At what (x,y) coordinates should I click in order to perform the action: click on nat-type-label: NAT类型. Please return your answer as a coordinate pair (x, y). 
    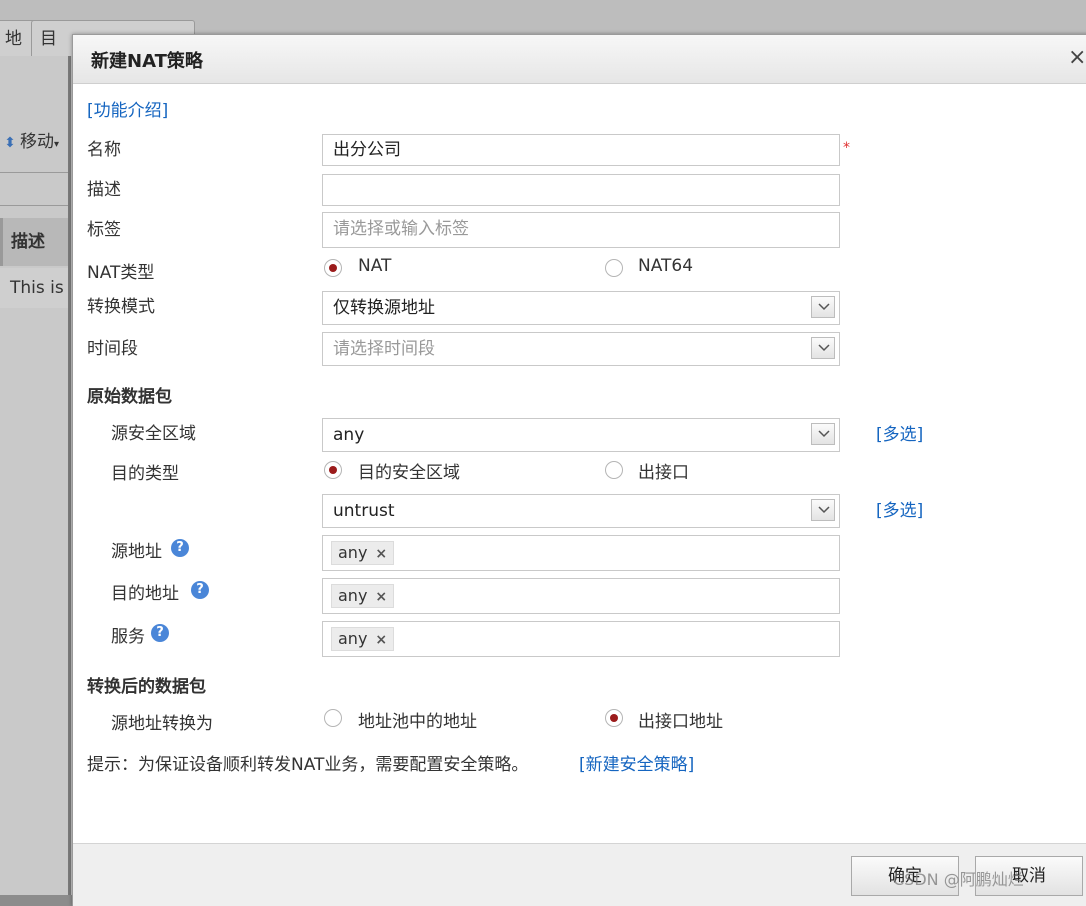
    Looking at the image, I should click on (121, 273).